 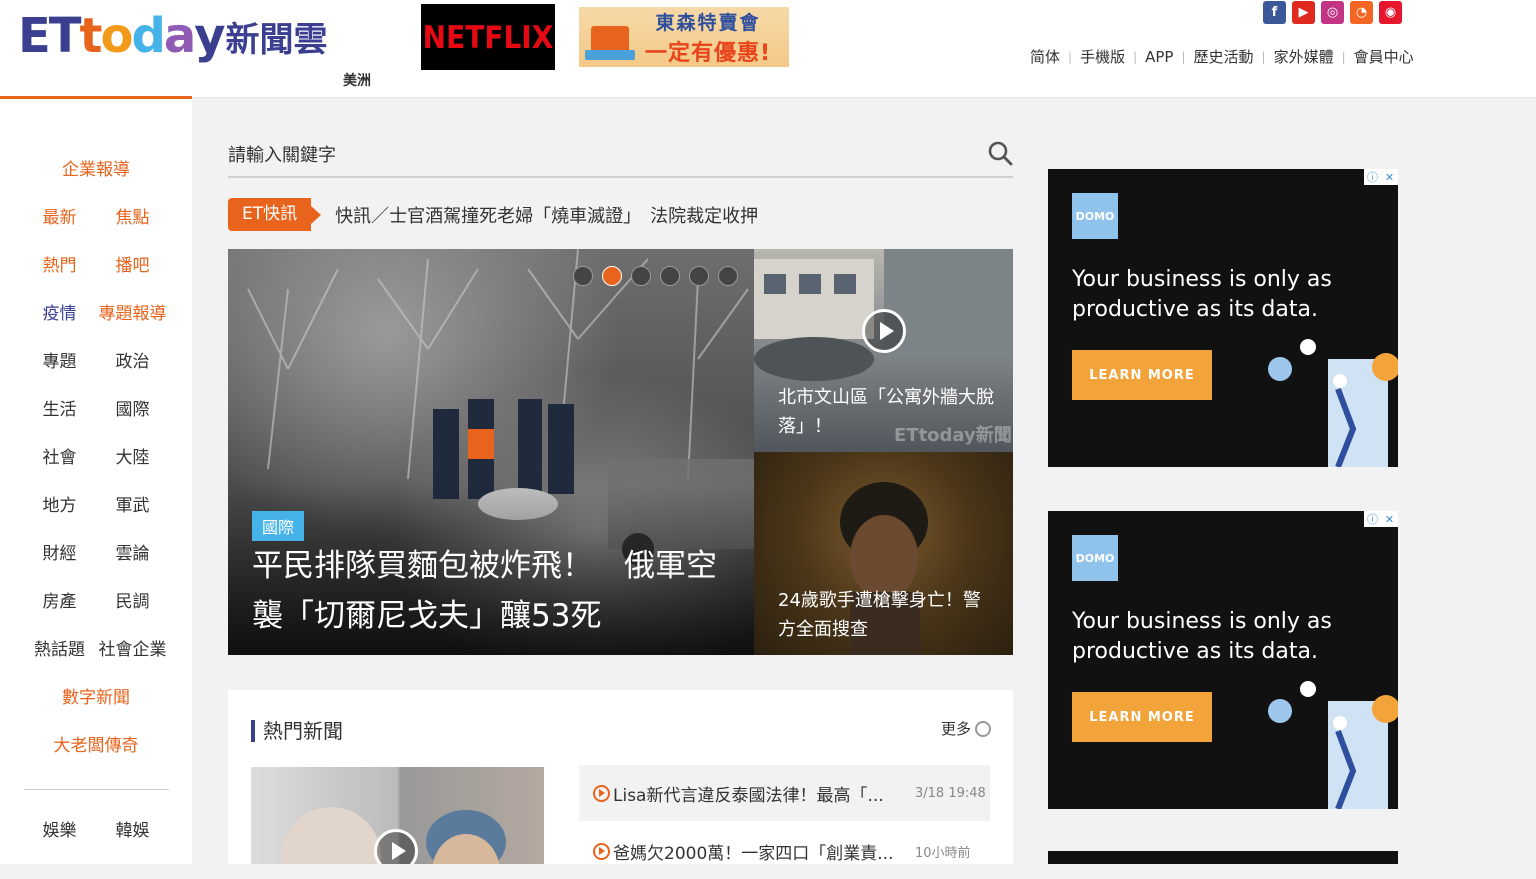 I want to click on nav-app: APP, so click(x=1159, y=57).